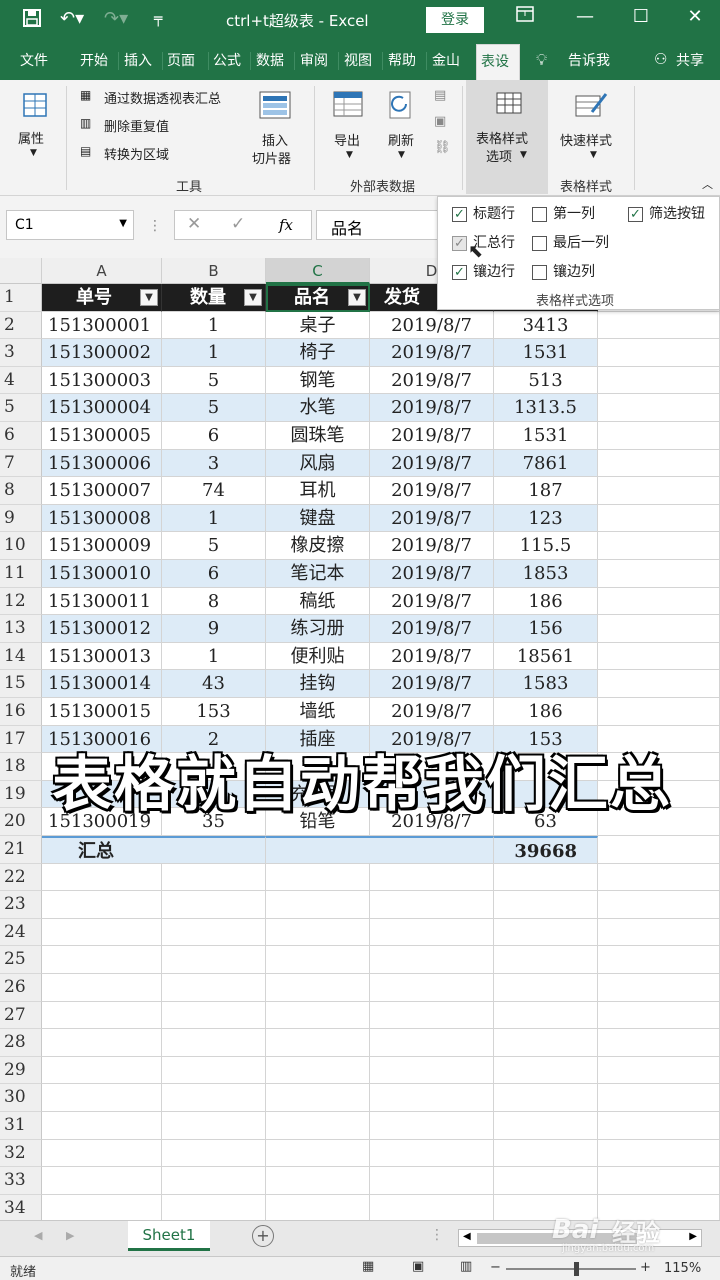 The image size is (720, 1280). I want to click on row-header: 12, so click(21, 601).